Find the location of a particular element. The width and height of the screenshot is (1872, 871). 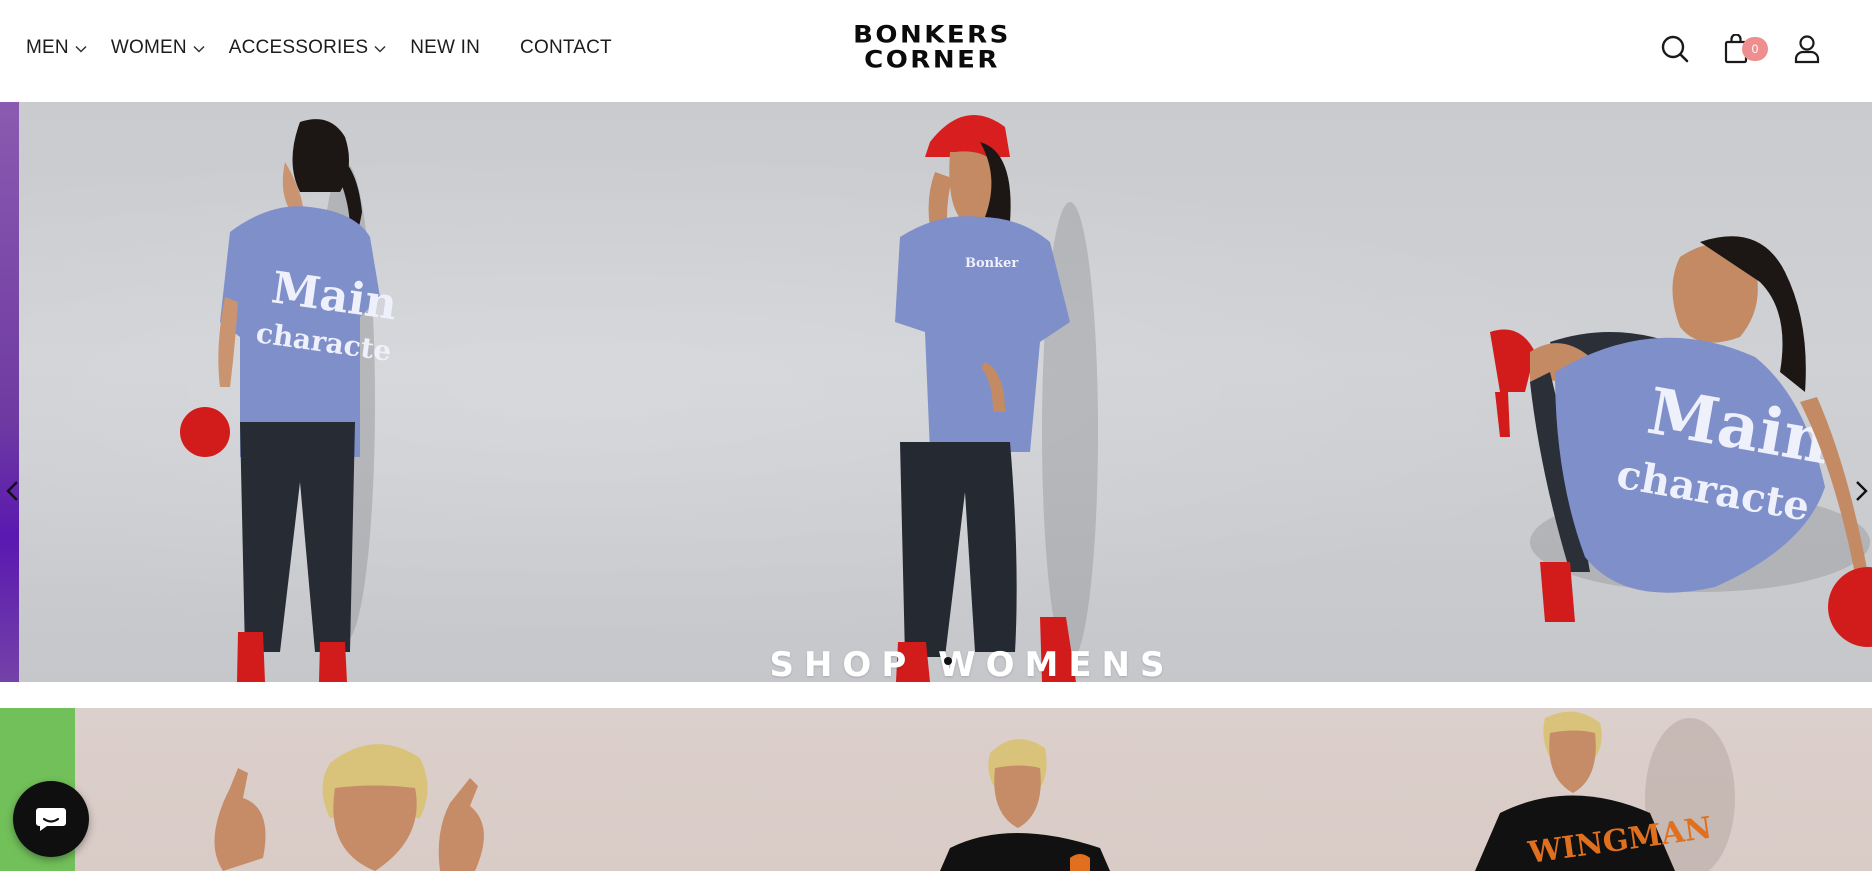

model-finger-guns-image is located at coordinates (349, 807).